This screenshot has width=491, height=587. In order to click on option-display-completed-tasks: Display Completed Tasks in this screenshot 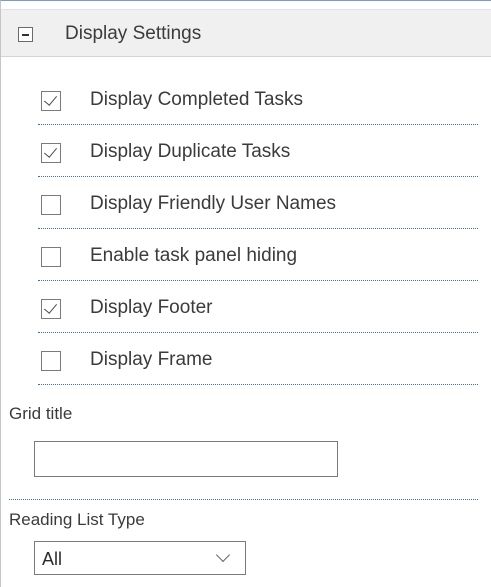, I will do `click(258, 99)`.